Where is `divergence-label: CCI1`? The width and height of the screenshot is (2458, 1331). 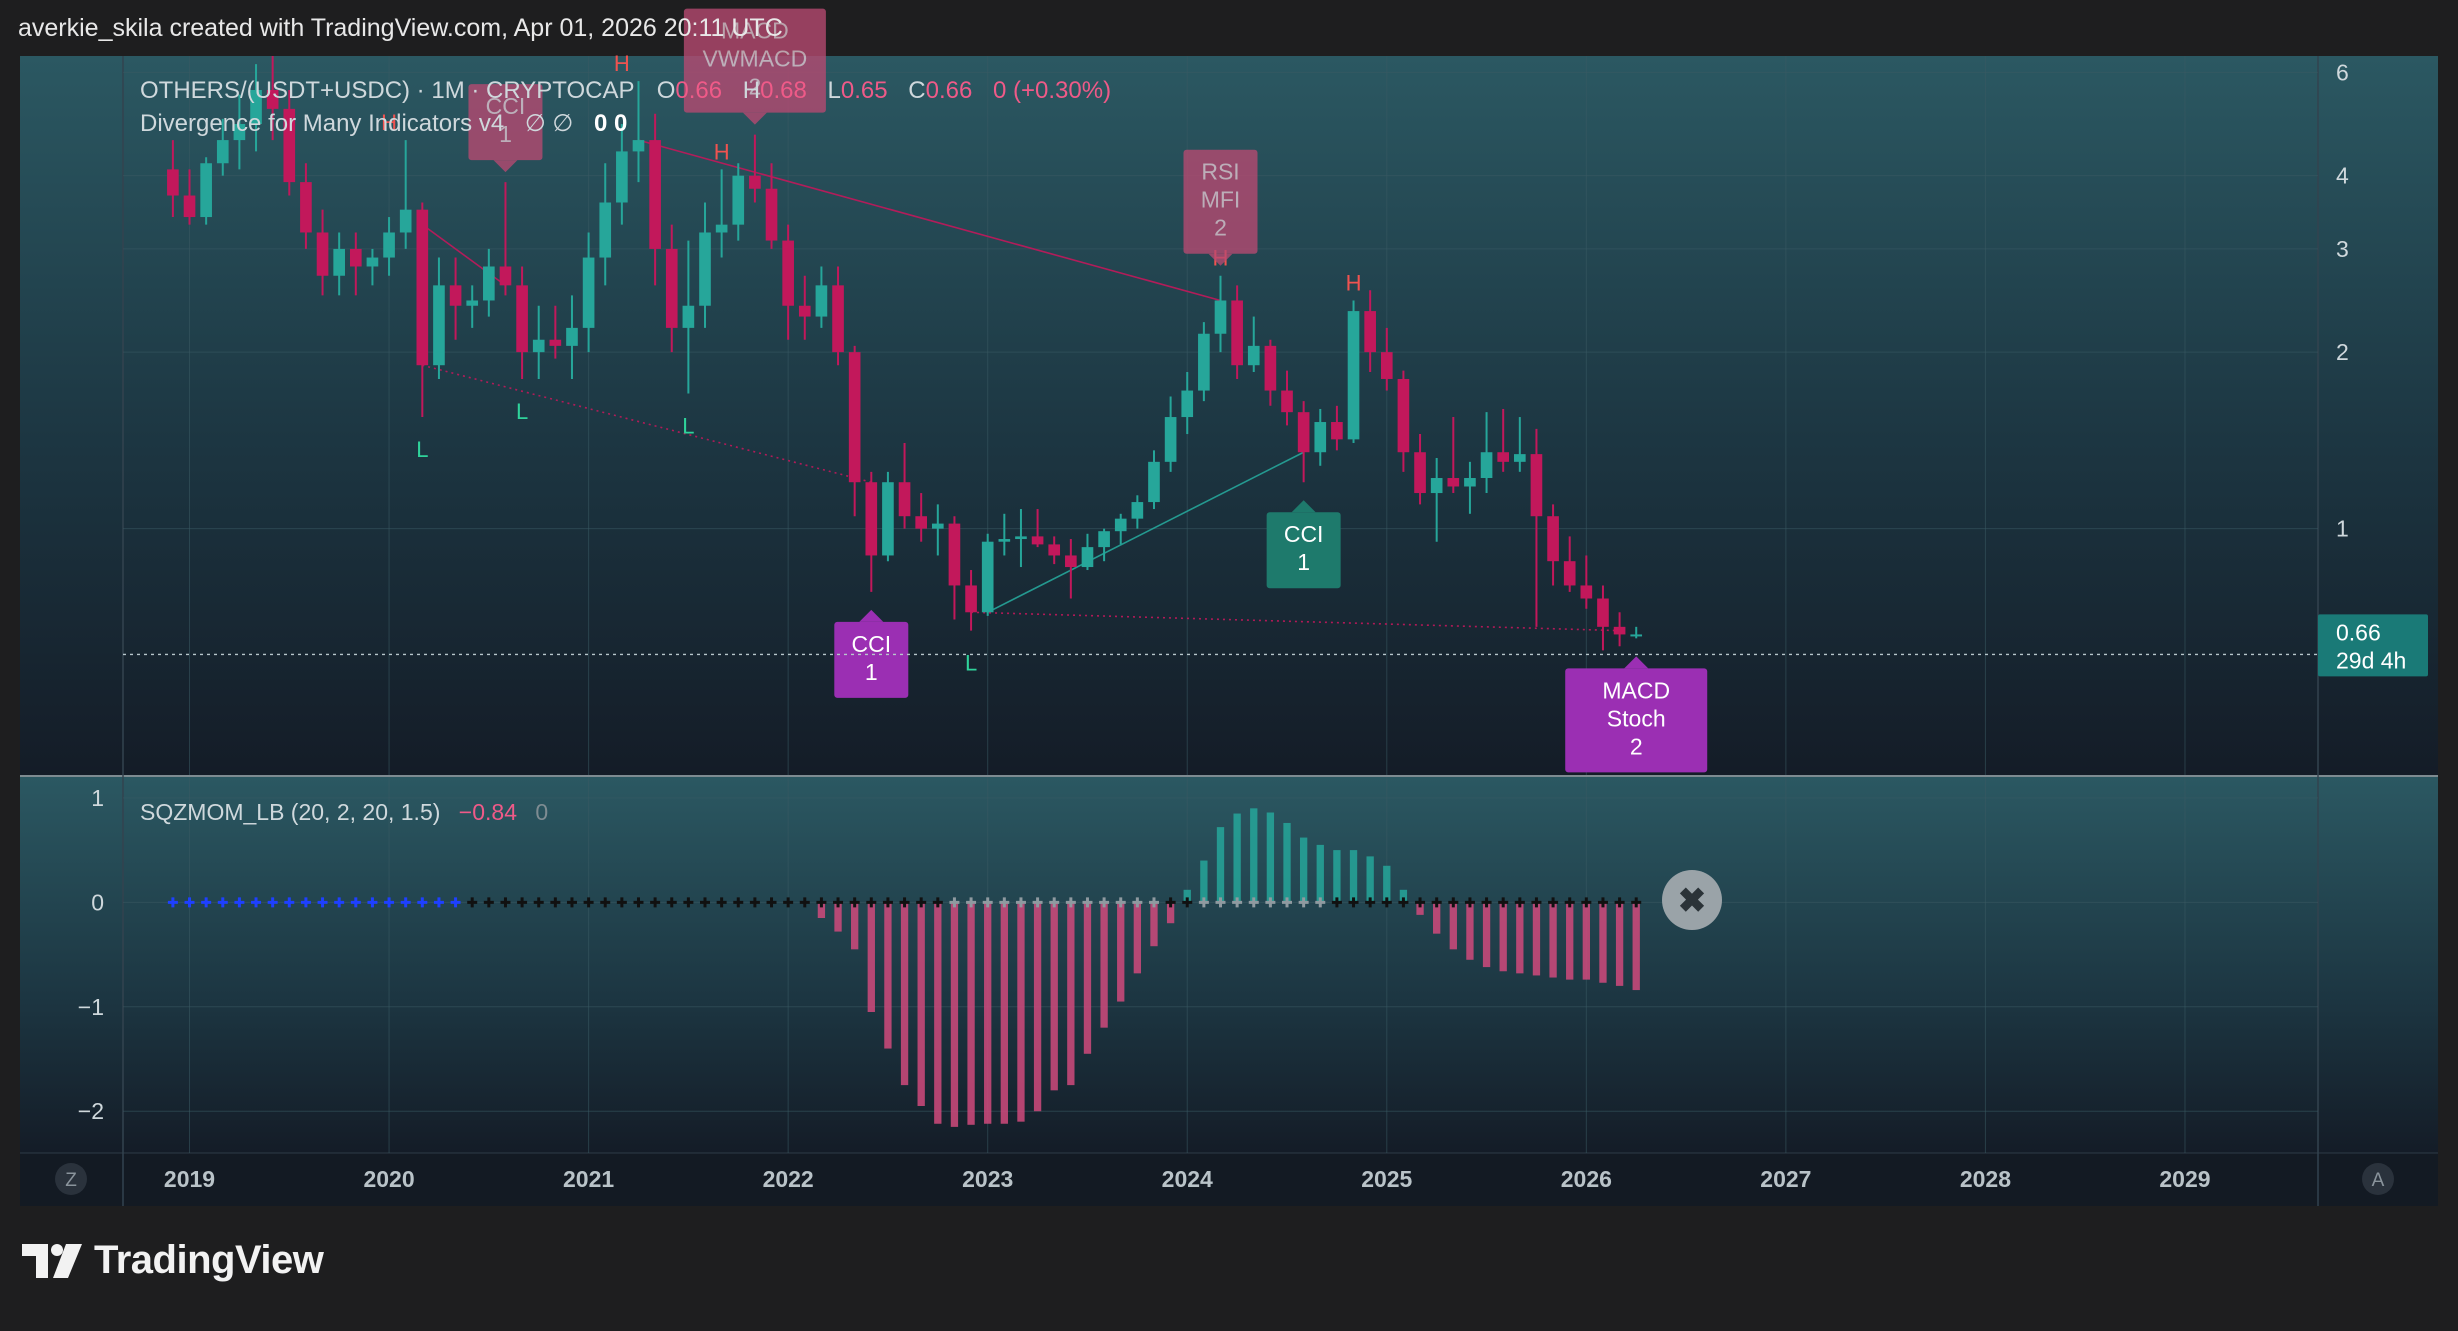 divergence-label: CCI1 is located at coordinates (1303, 544).